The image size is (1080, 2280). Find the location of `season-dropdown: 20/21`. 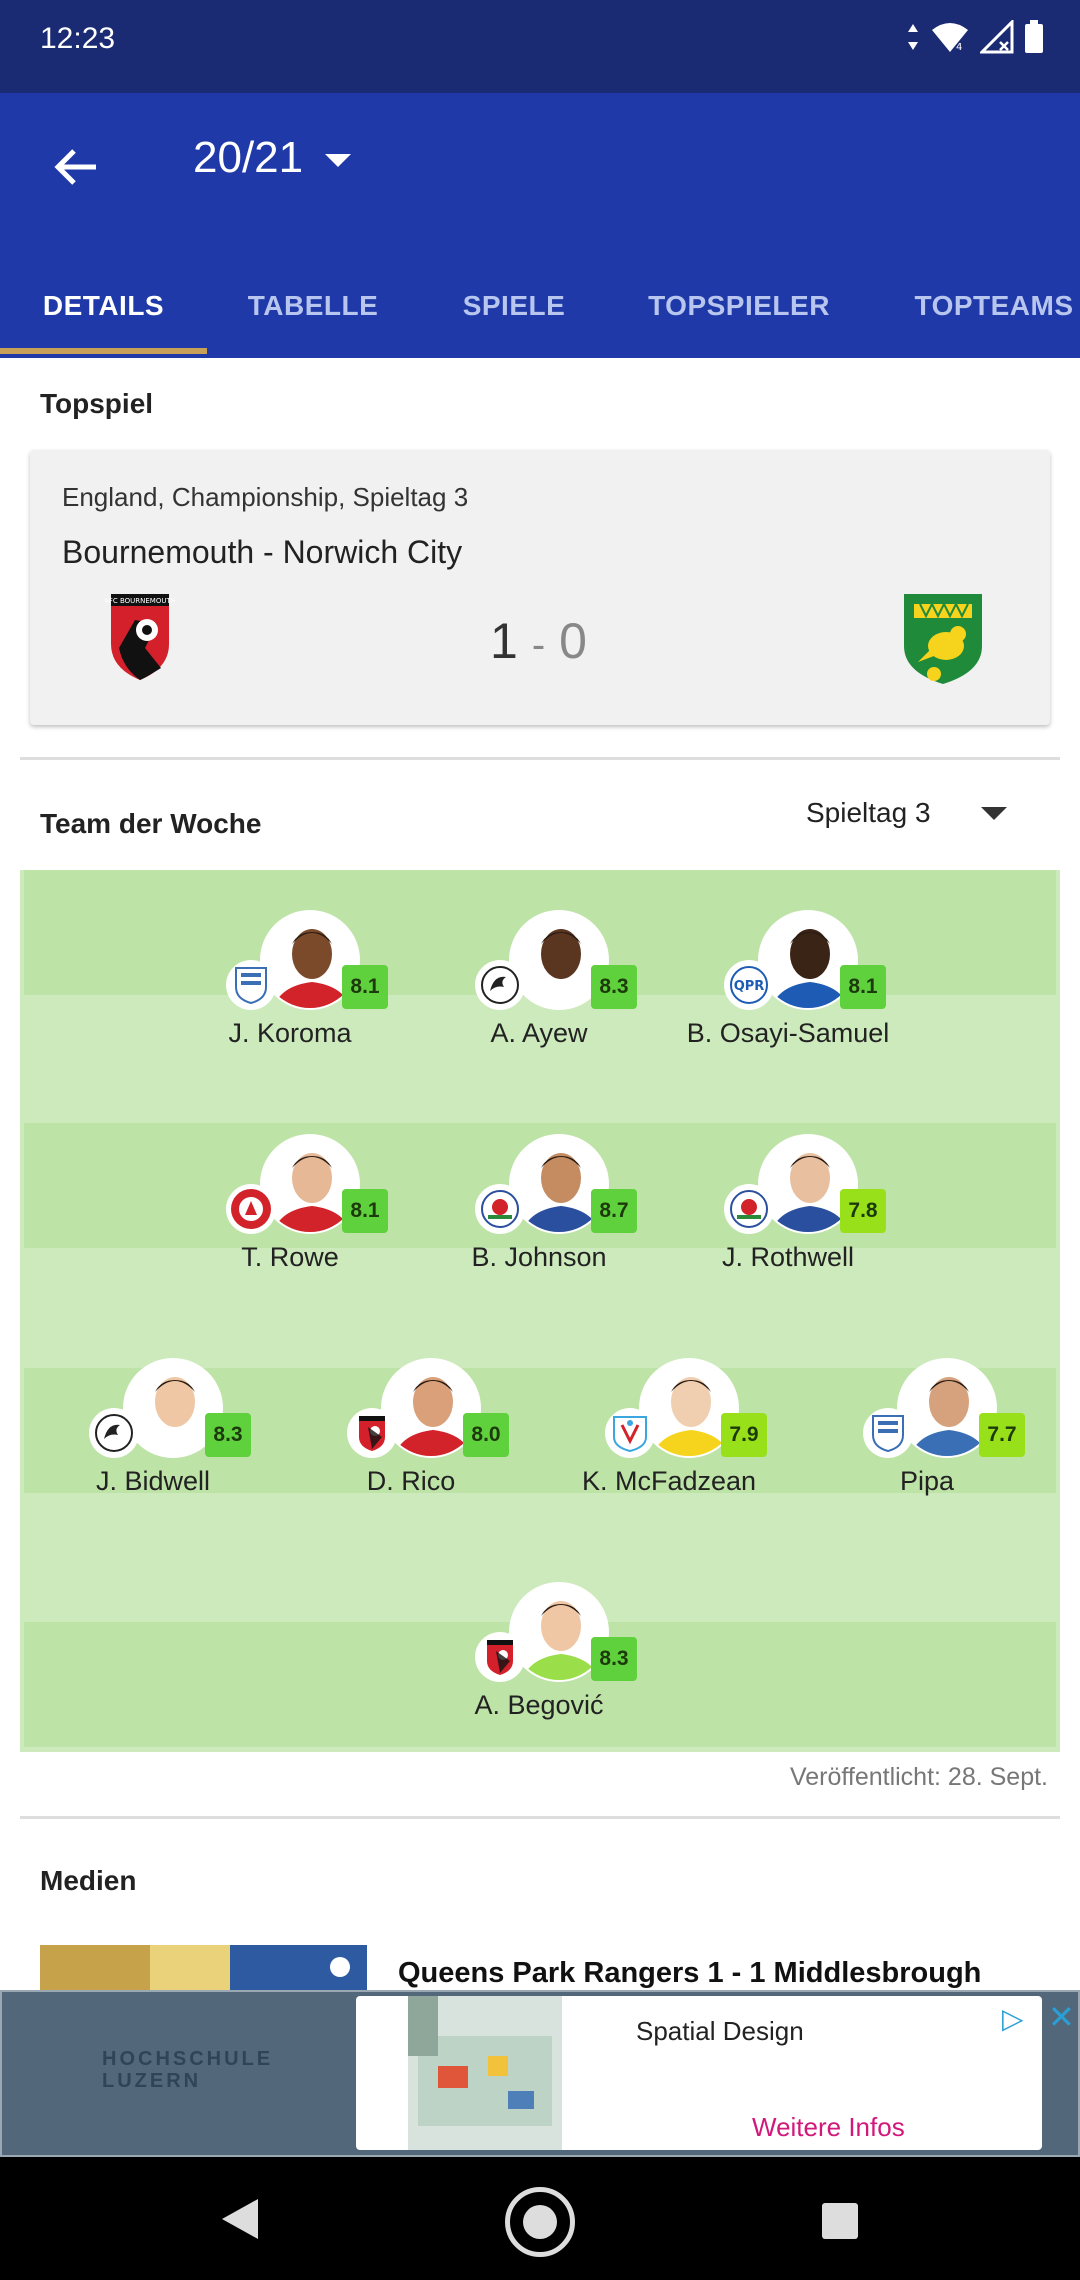

season-dropdown: 20/21 is located at coordinates (272, 158).